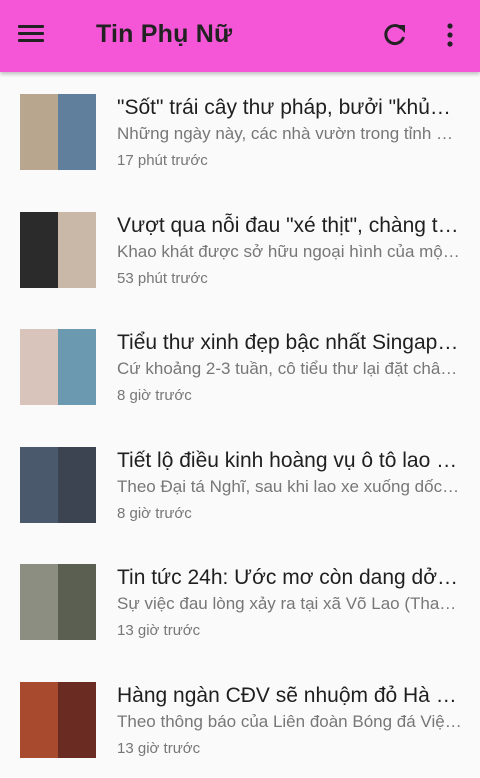 The image size is (480, 778). What do you see at coordinates (162, 278) in the screenshot?
I see `article-time: 53 phút trước` at bounding box center [162, 278].